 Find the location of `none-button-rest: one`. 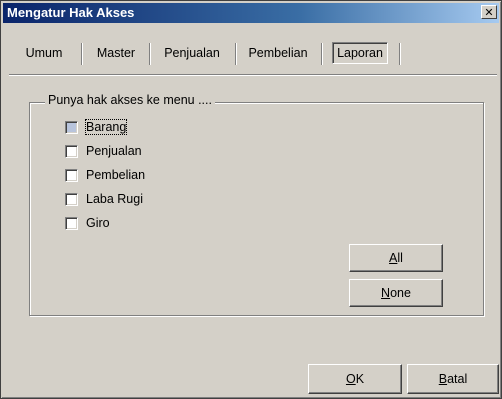

none-button-rest: one is located at coordinates (400, 293).